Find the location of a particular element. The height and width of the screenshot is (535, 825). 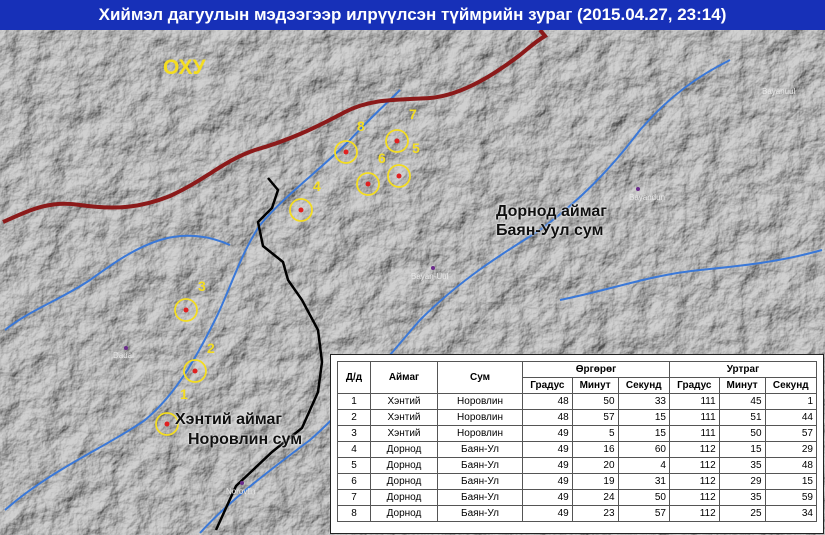

header-lon-min: Минут is located at coordinates (742, 385).